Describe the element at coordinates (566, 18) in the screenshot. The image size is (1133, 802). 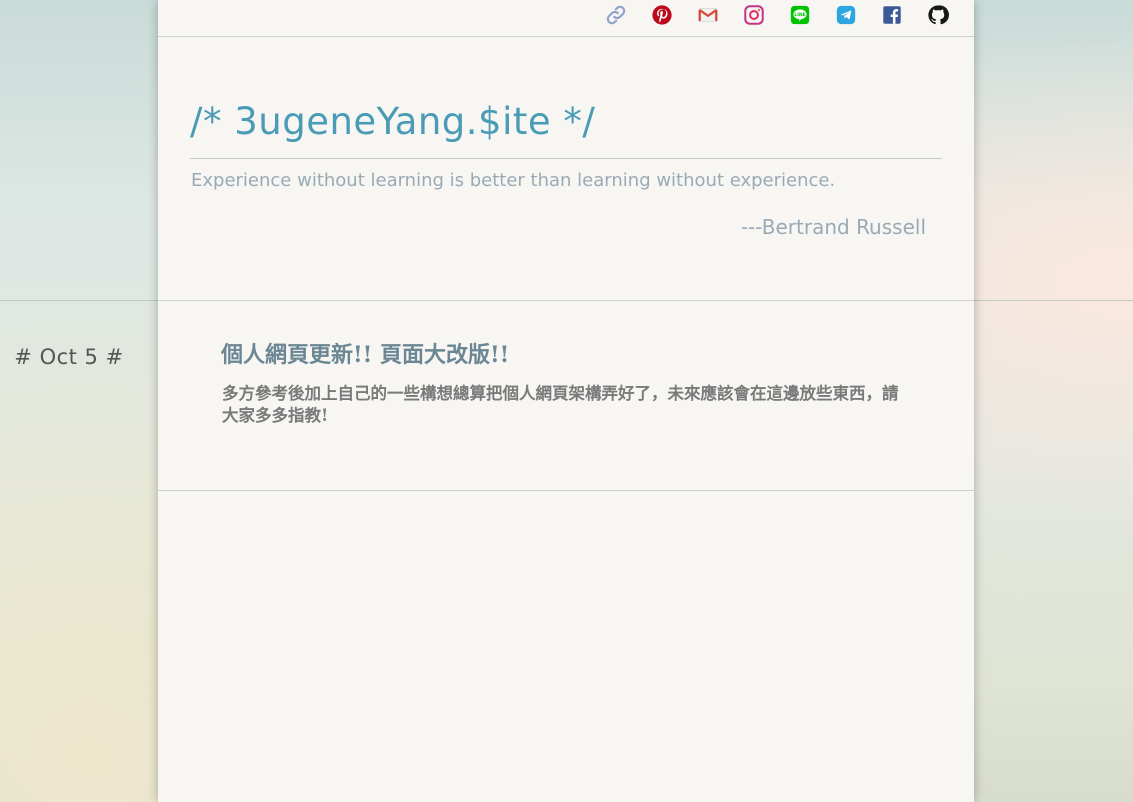
I see `top-bar: LINE` at that location.